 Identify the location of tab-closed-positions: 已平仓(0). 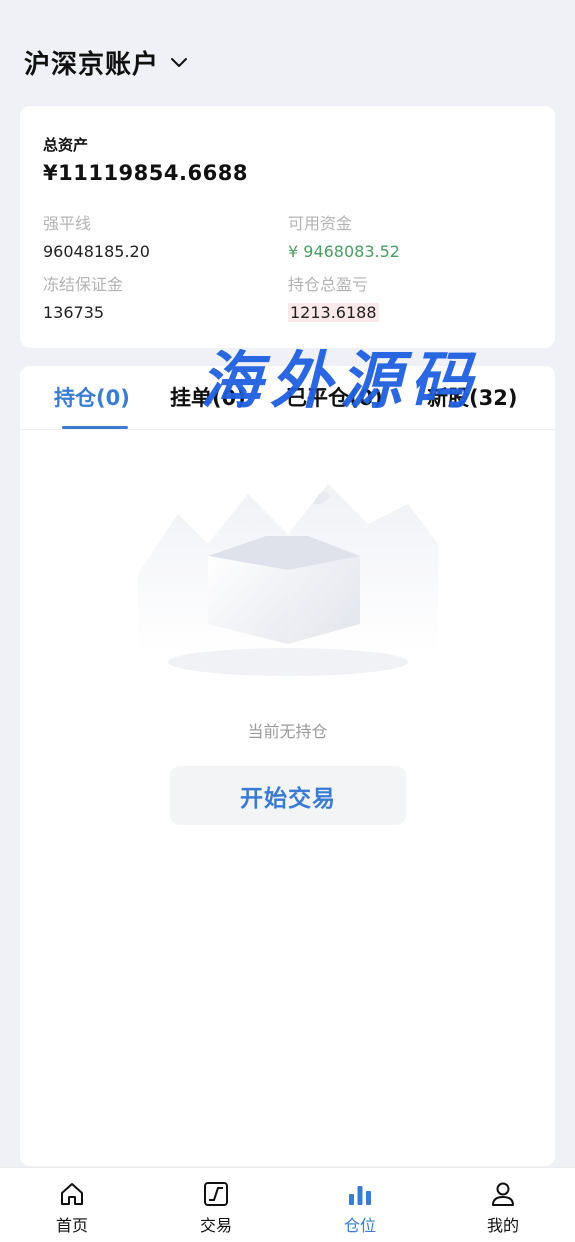
(334, 397).